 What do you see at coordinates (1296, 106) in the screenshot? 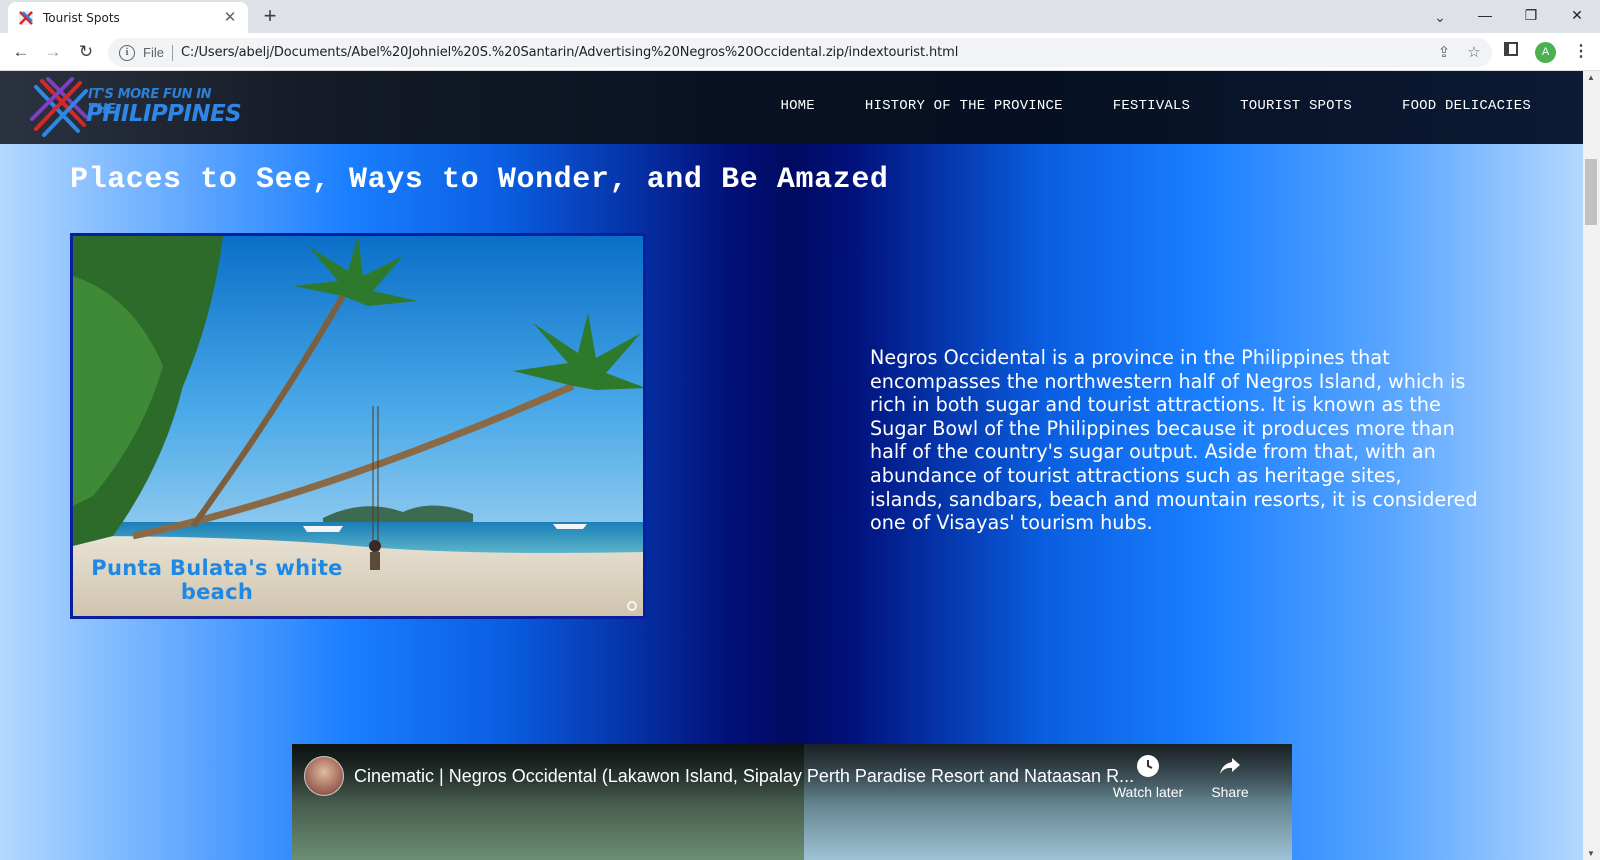
I see `nav-tourist-spots: TOURIST SPOTS` at bounding box center [1296, 106].